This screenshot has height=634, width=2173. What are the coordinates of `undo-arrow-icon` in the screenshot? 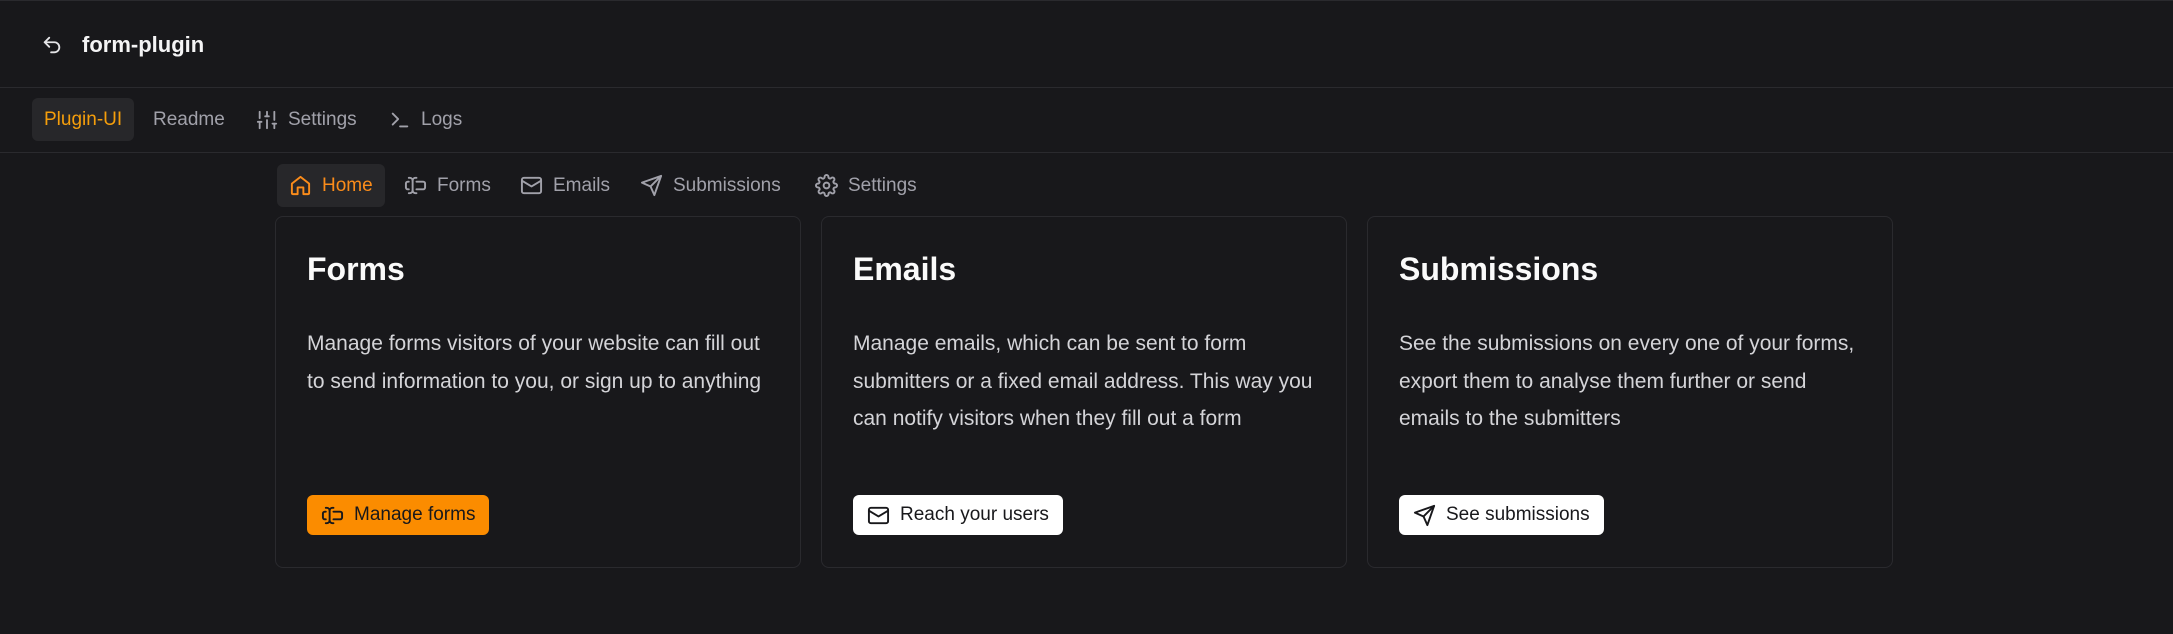 It's located at (52, 45).